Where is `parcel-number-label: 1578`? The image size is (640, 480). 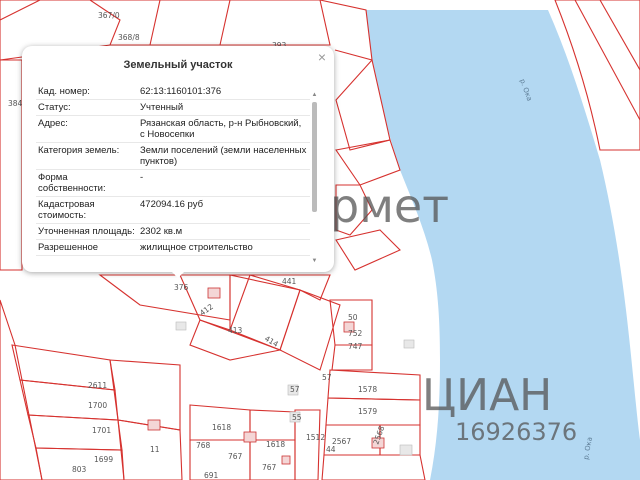
parcel-number-label: 1578 is located at coordinates (367, 389).